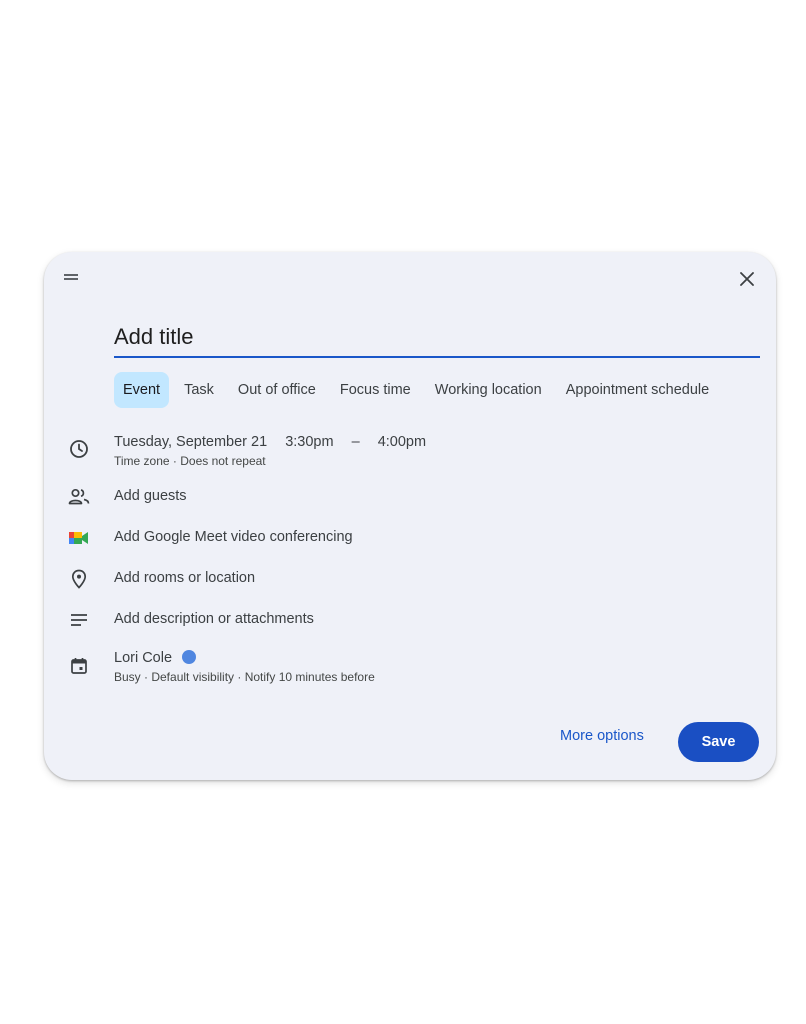 The height and width of the screenshot is (1024, 806). I want to click on notes-icon, so click(79, 620).